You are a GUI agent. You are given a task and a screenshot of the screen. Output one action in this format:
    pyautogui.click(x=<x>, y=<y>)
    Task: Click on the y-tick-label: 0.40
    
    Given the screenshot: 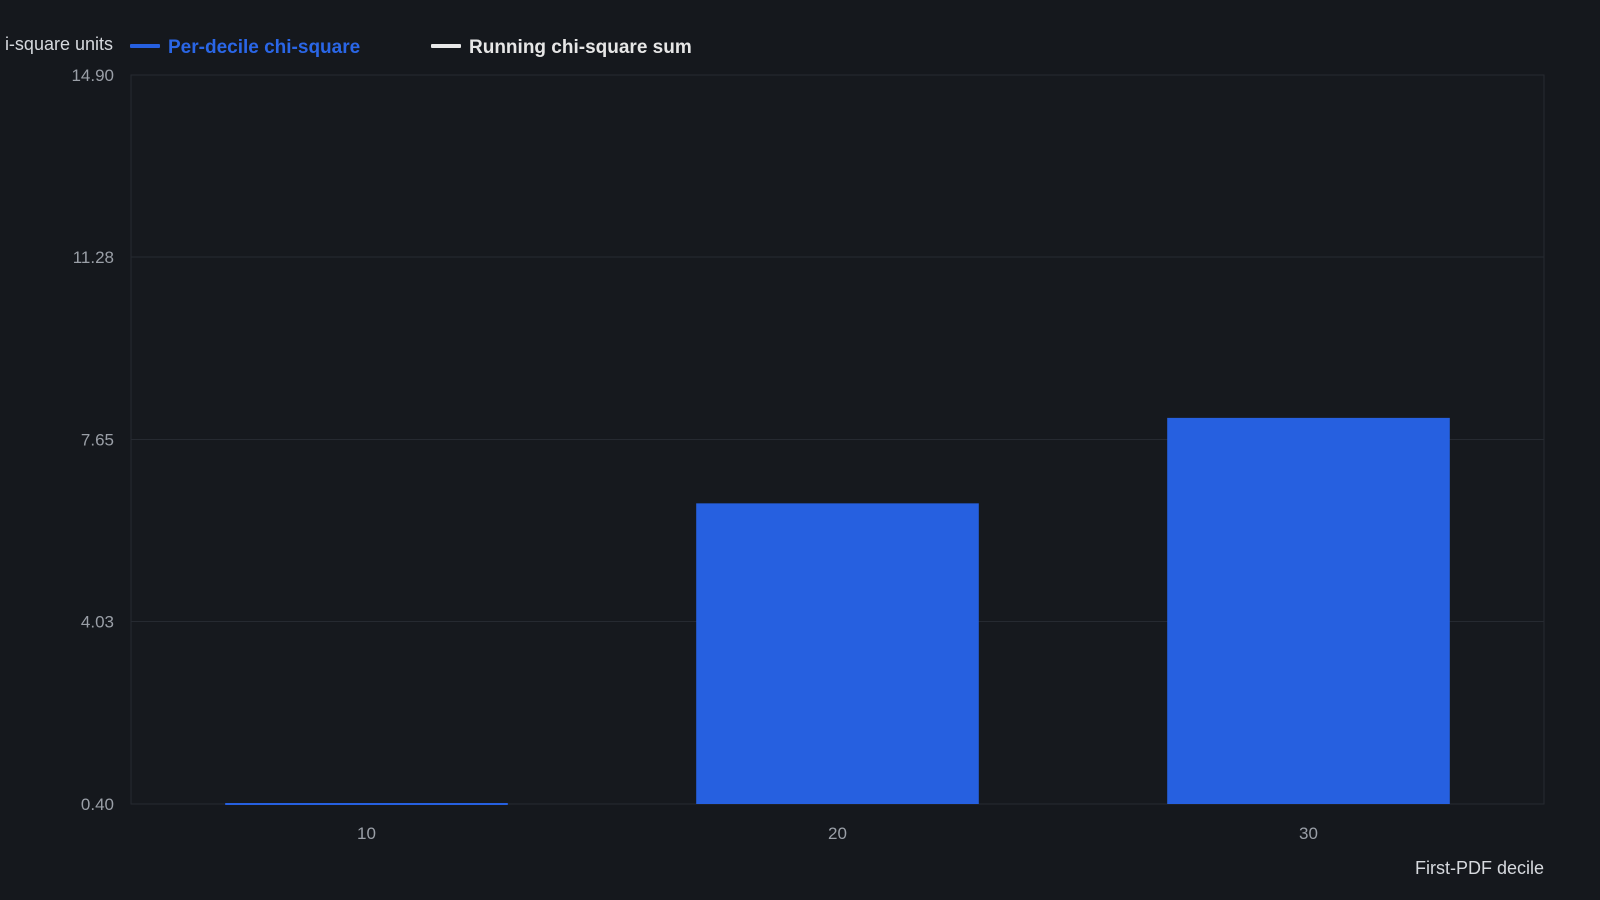 What is the action you would take?
    pyautogui.click(x=97, y=804)
    